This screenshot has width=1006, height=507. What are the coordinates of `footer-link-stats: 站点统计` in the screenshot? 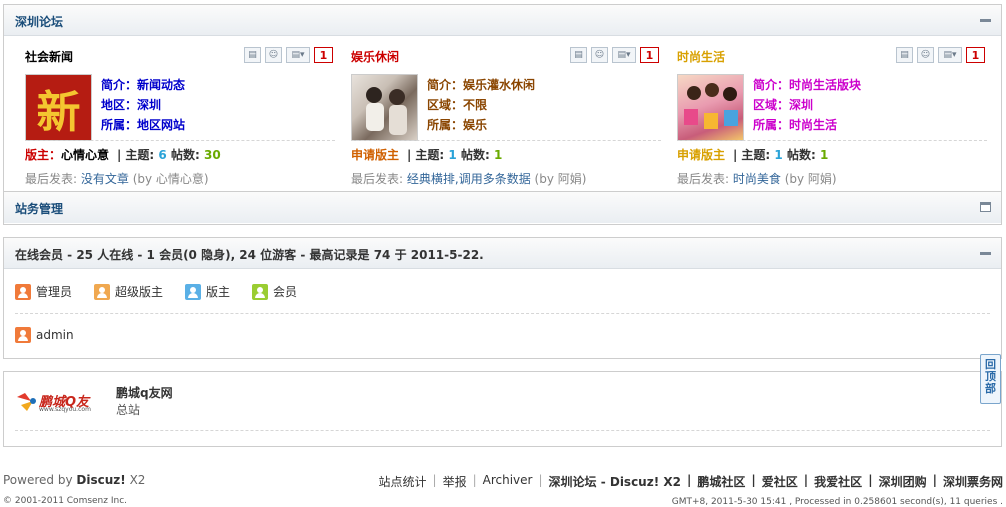 It's located at (403, 481).